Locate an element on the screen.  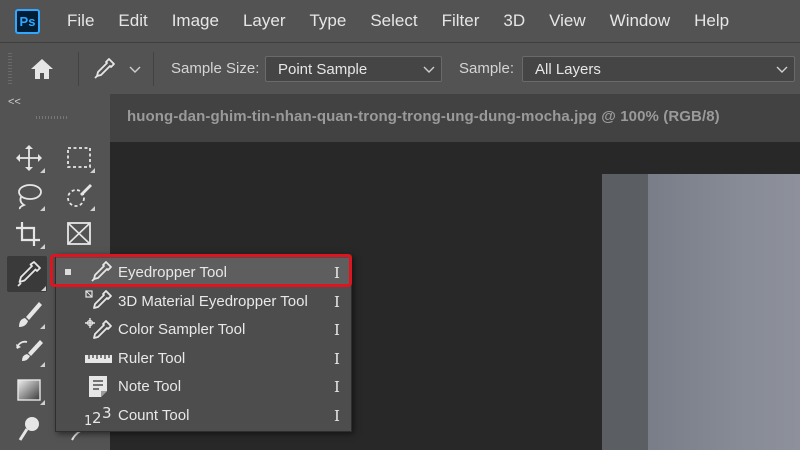
menu-edit: Edit is located at coordinates (132, 21).